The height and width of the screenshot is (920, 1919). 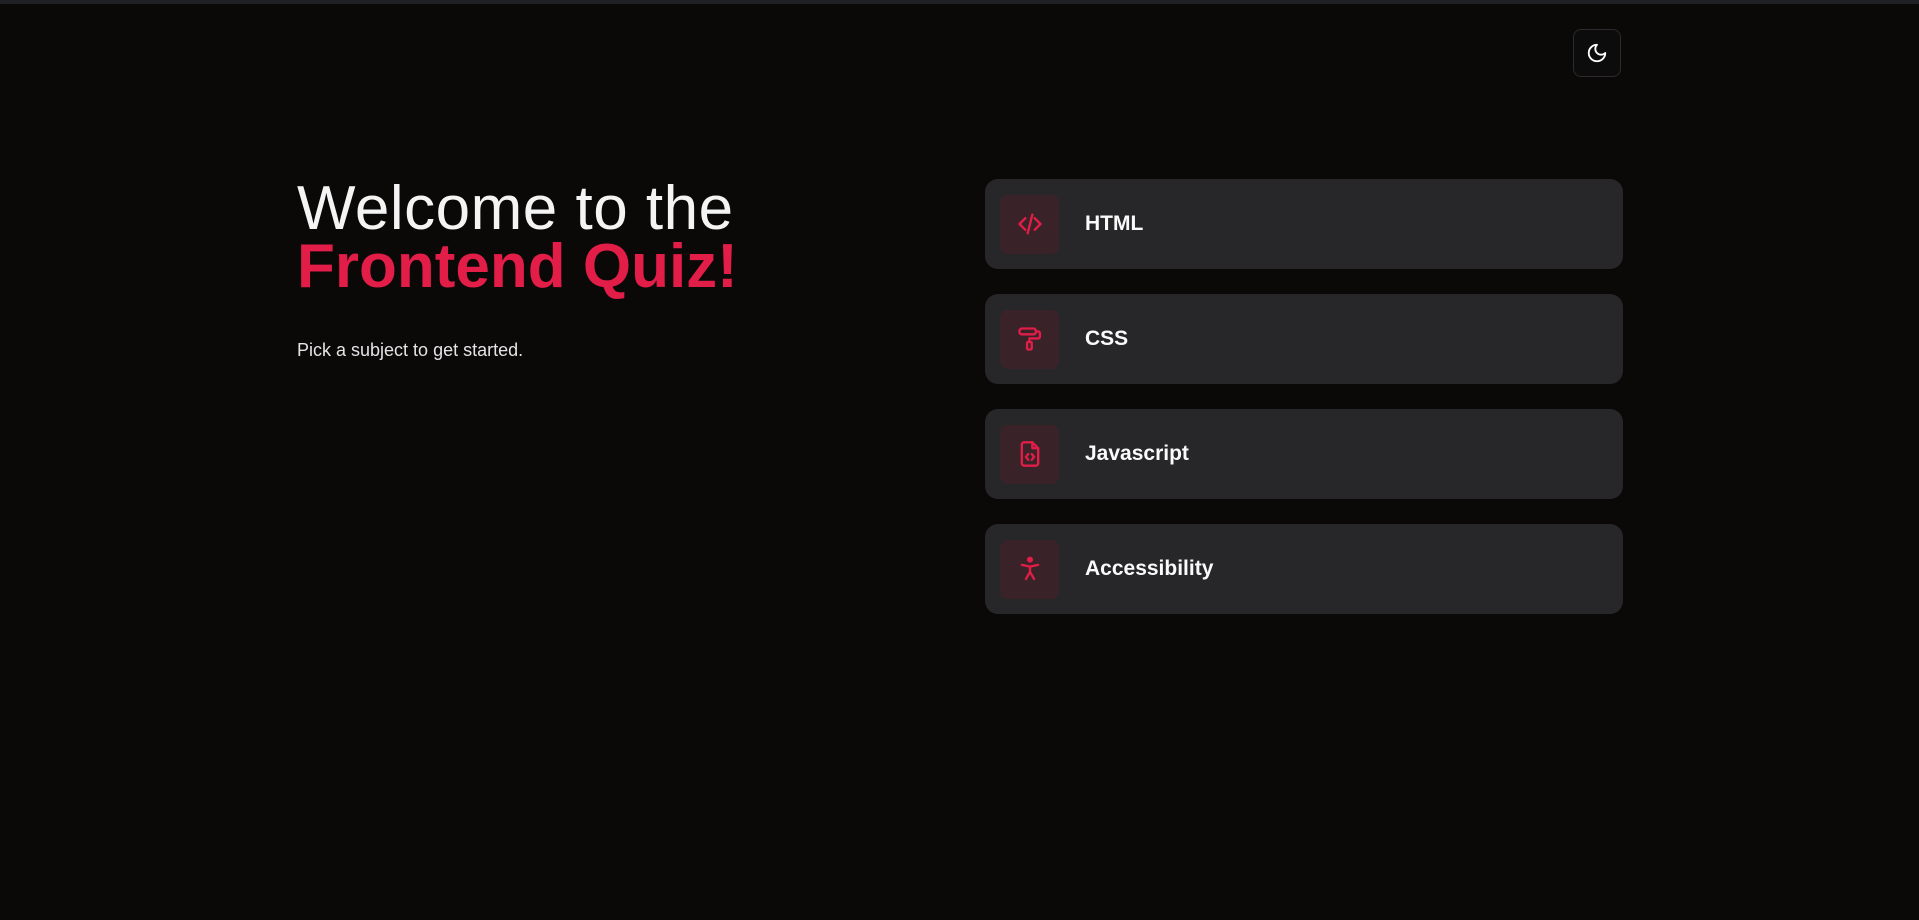 What do you see at coordinates (410, 350) in the screenshot?
I see `welcome-subtitle: Pick a subject to get started.` at bounding box center [410, 350].